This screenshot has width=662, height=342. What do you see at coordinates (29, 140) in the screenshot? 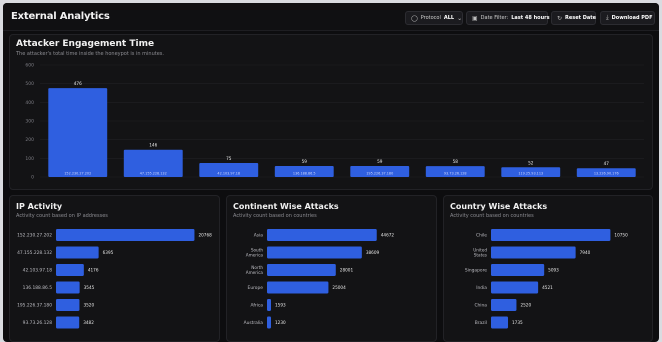
I see `y-tick-label: 200` at bounding box center [29, 140].